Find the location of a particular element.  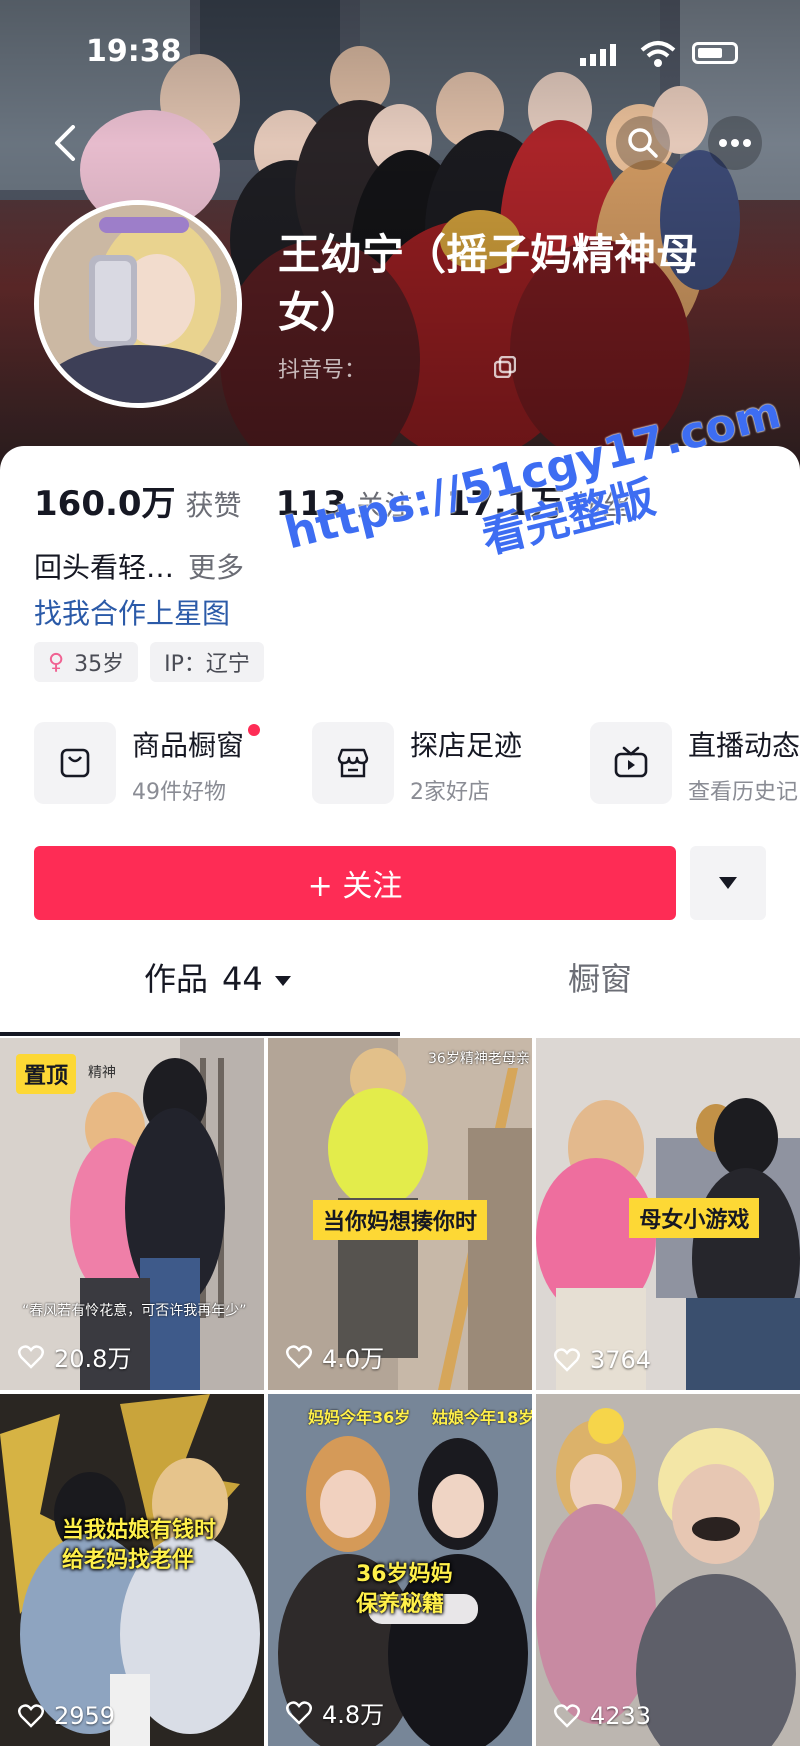

ip-tag-text: IP：辽宁 is located at coordinates (207, 664).